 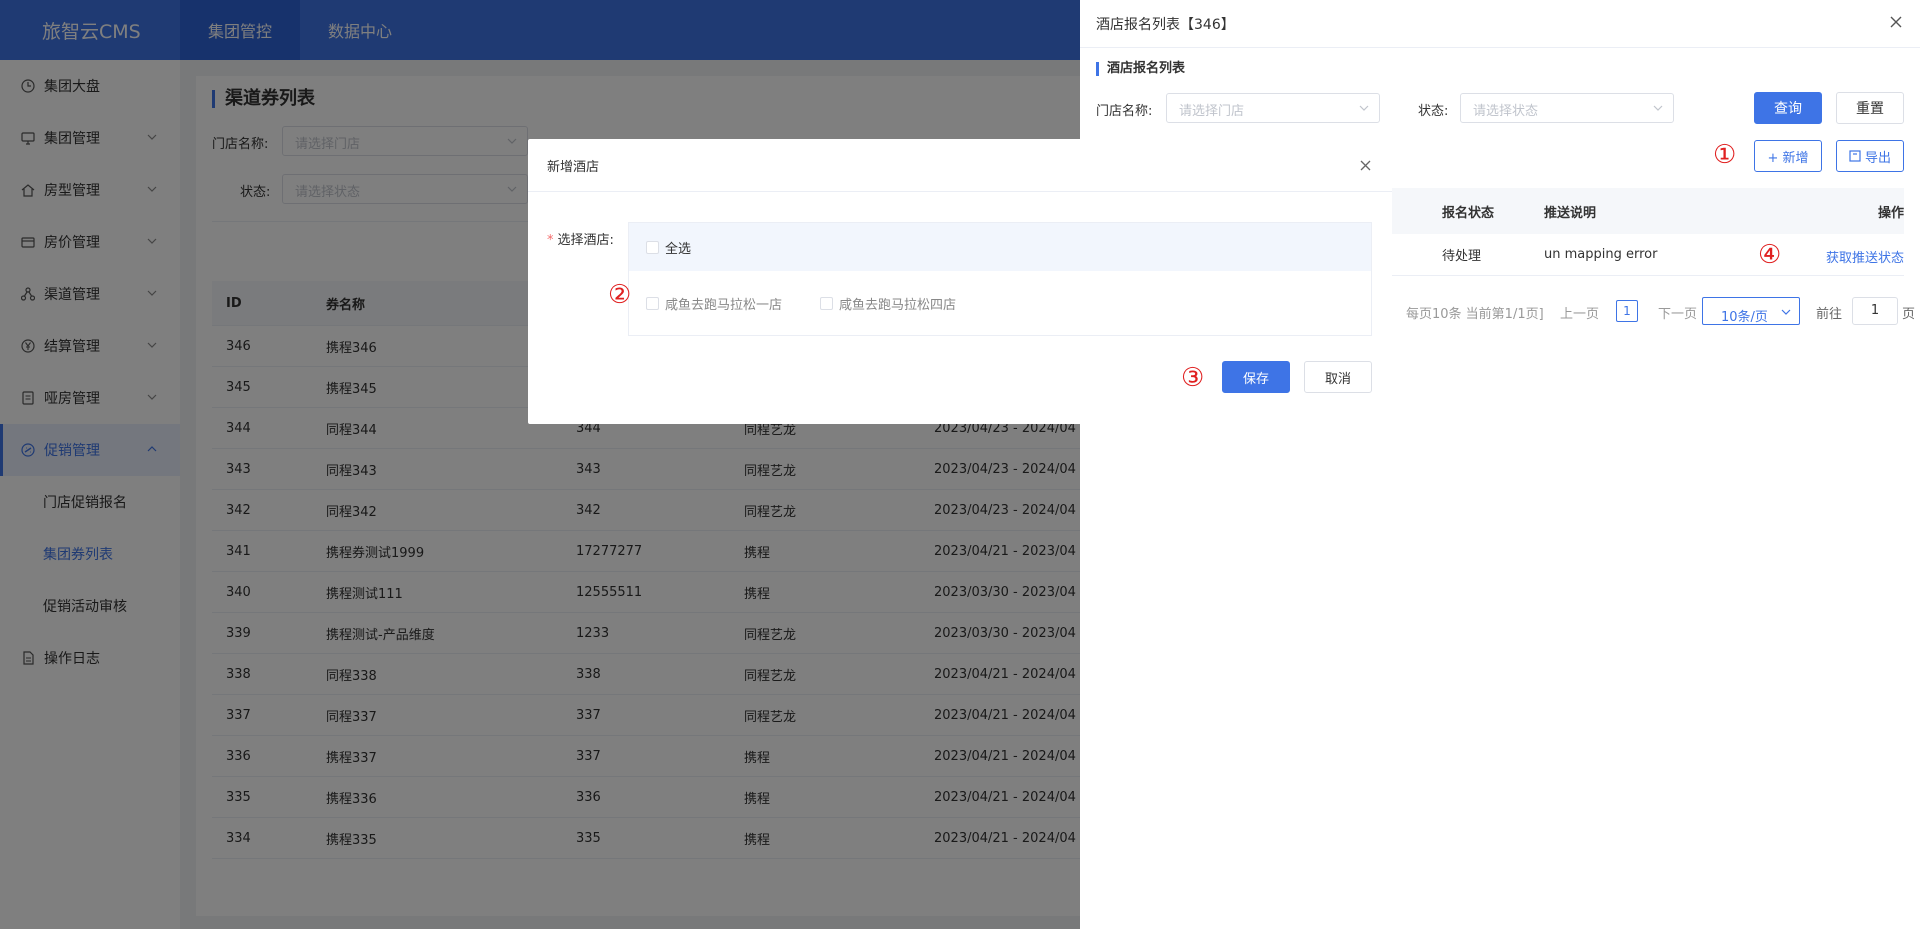 What do you see at coordinates (1462, 256) in the screenshot?
I see `cell-status: 待处理` at bounding box center [1462, 256].